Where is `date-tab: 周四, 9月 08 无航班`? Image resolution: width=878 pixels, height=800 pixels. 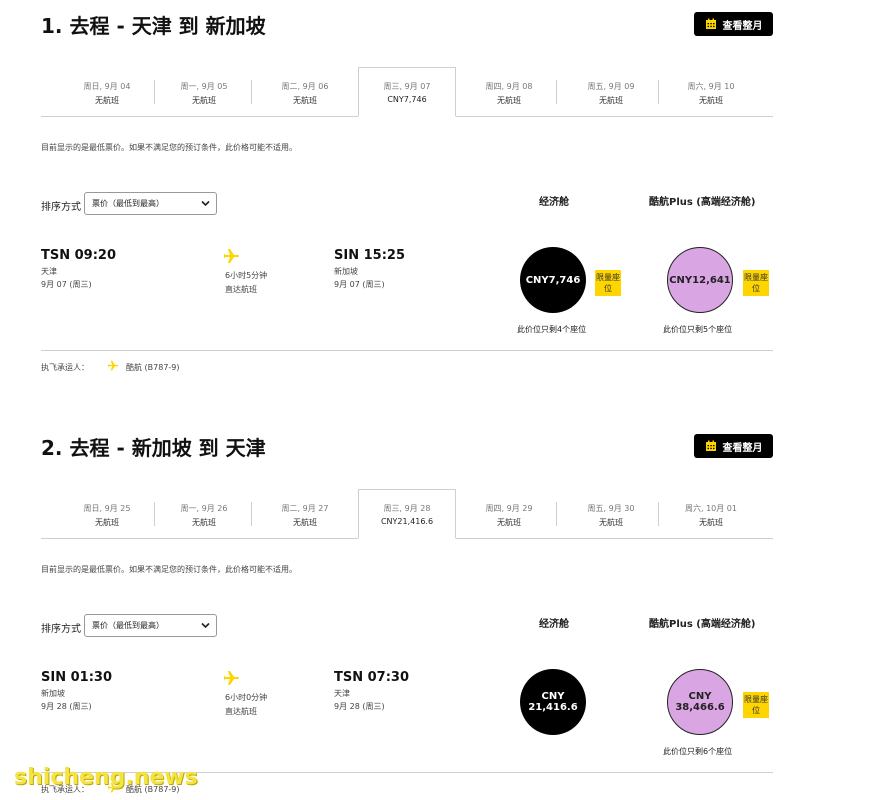 date-tab: 周四, 9月 08 无航班 is located at coordinates (509, 91).